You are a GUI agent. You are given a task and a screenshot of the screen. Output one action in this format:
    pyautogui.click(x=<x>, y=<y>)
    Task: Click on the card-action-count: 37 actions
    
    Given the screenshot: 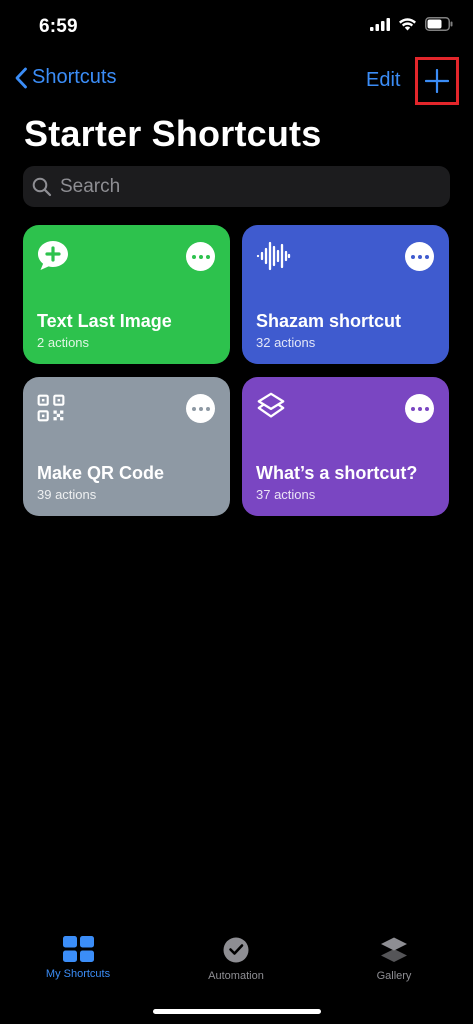 What is the action you would take?
    pyautogui.click(x=286, y=494)
    